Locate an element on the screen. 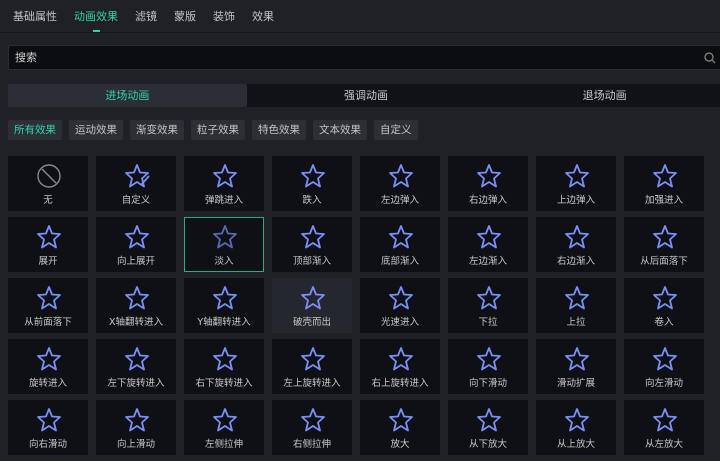  effect-label: 向下滑动 is located at coordinates (487, 383).